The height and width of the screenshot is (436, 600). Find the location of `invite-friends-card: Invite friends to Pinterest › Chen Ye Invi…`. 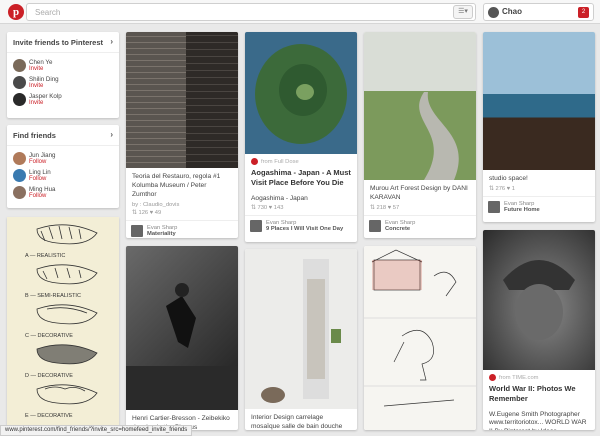

invite-friends-card: Invite friends to Pinterest › Chen Ye Invi… is located at coordinates (63, 75).